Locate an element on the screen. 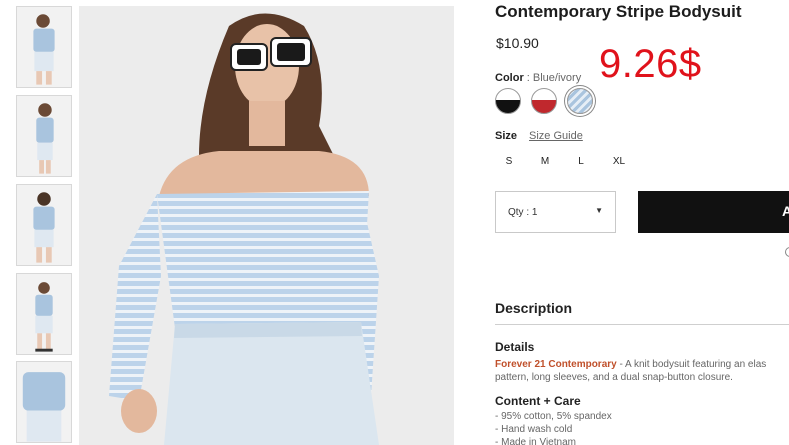 The height and width of the screenshot is (445, 789). size-option-m: M is located at coordinates (545, 161).